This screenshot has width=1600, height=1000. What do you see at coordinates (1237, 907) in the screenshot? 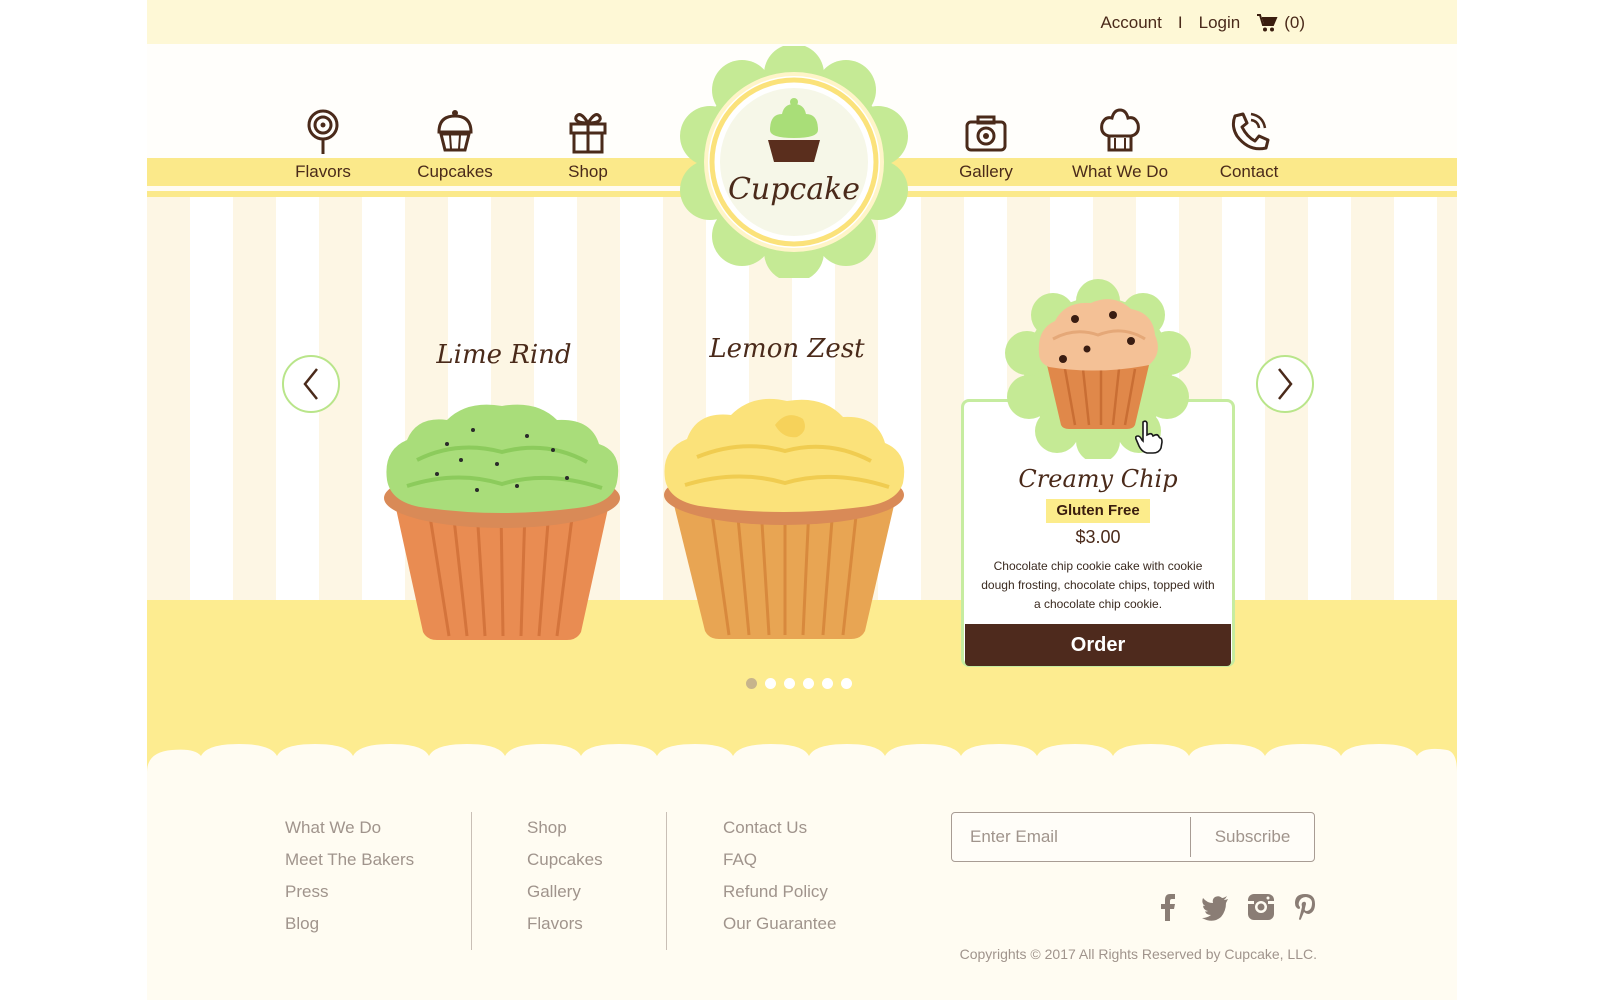
I see `social-links` at bounding box center [1237, 907].